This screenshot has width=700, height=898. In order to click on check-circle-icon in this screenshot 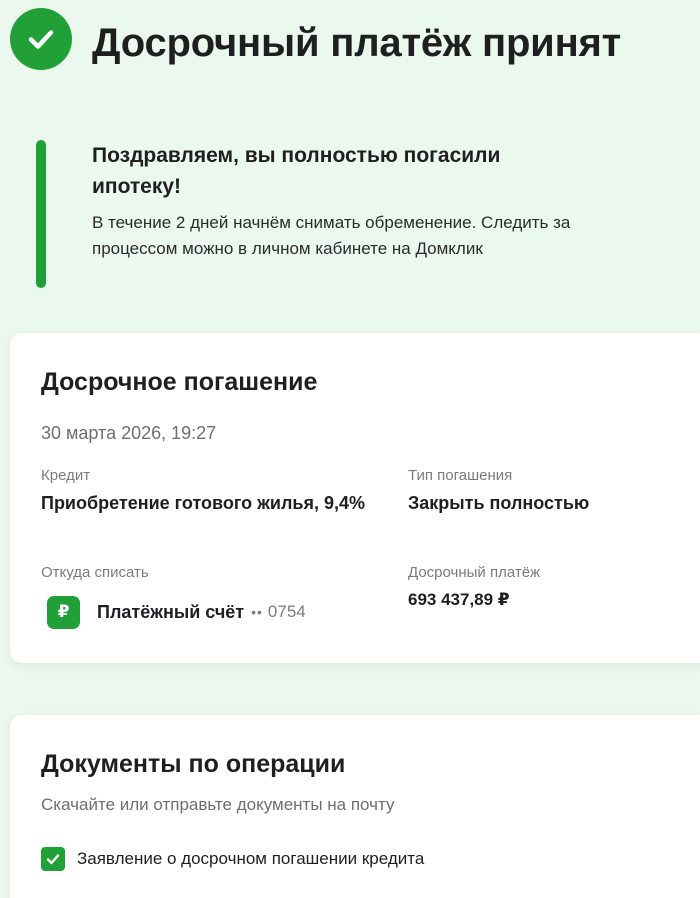, I will do `click(41, 39)`.